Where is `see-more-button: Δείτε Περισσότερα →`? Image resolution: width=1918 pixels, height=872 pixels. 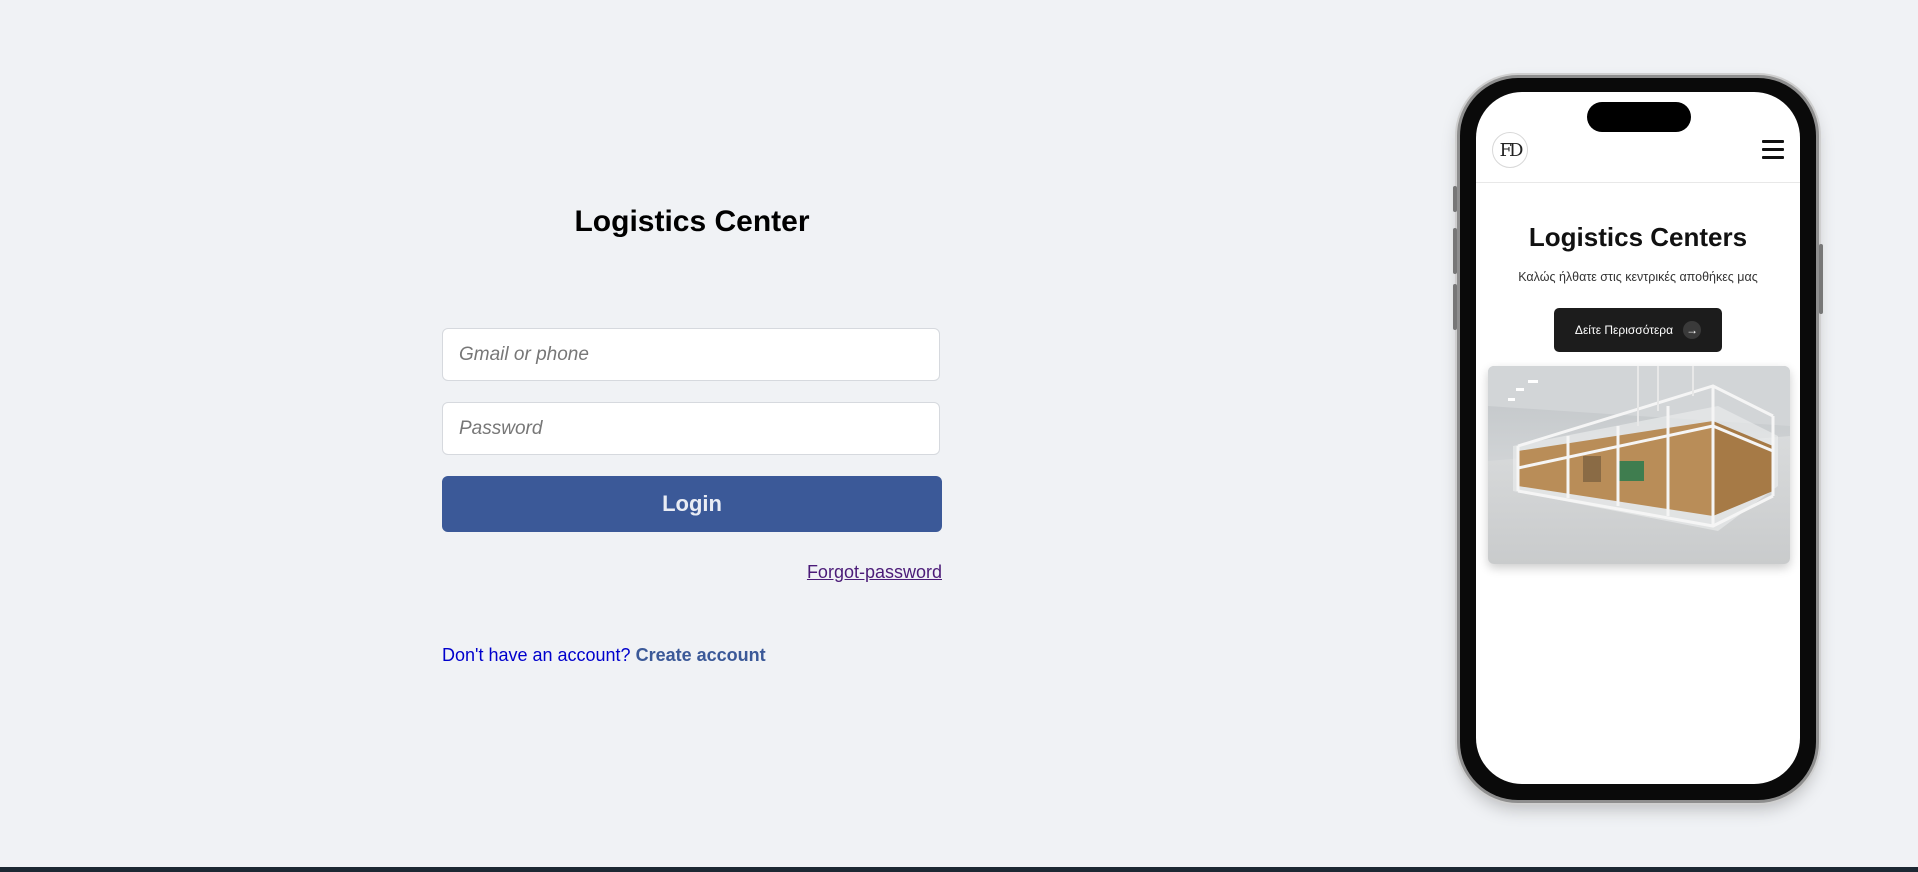 see-more-button: Δείτε Περισσότερα → is located at coordinates (1638, 330).